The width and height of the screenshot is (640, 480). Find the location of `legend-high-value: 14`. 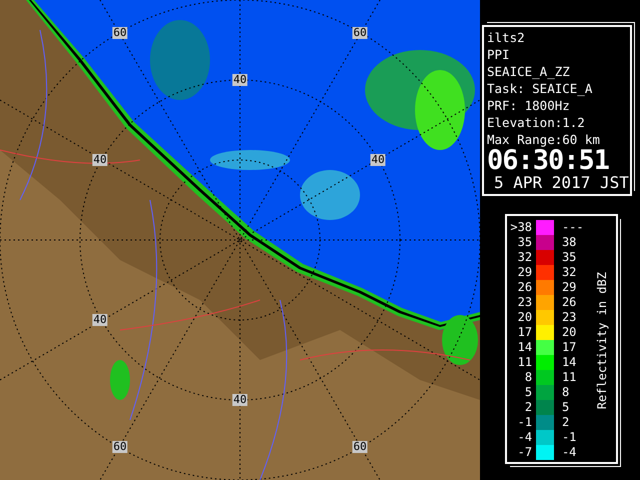

legend-high-value: 14 is located at coordinates (569, 362).